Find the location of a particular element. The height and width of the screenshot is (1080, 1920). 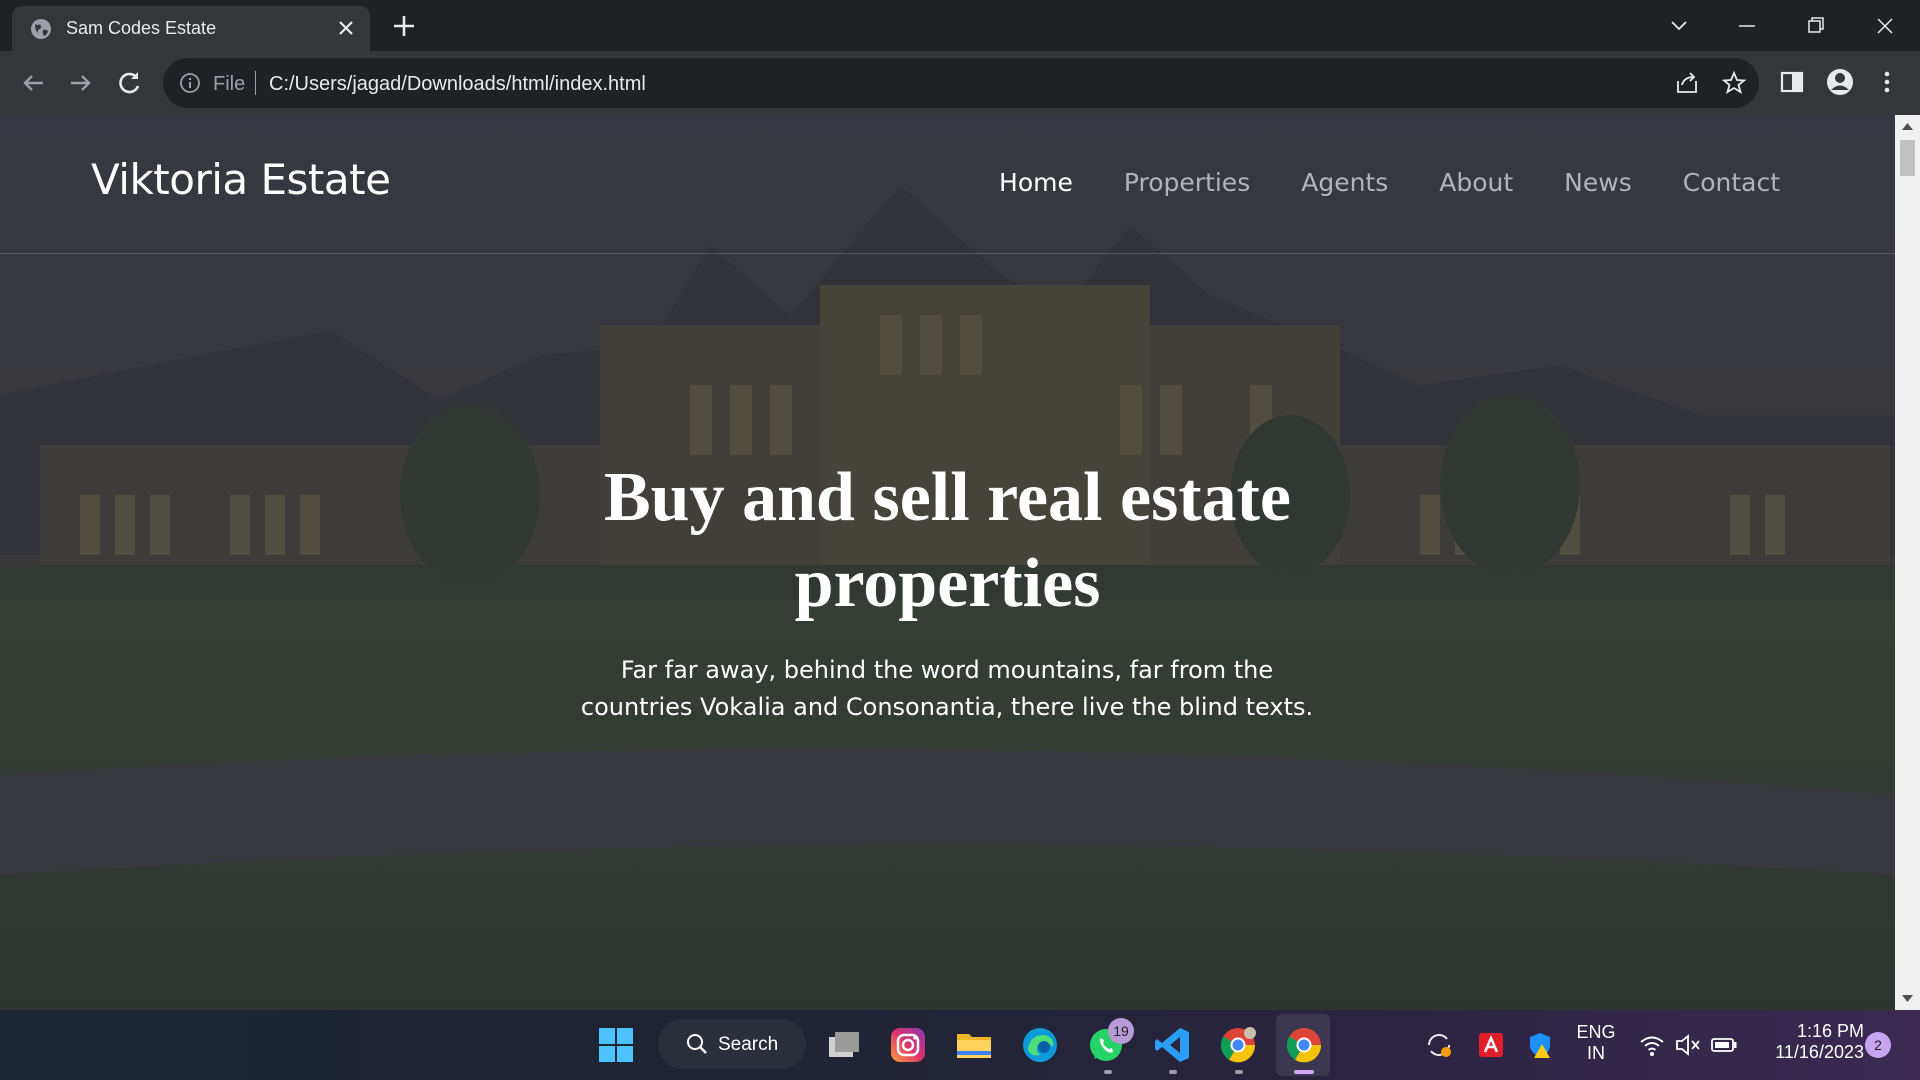

forward-arrow-icon is located at coordinates (81, 83).